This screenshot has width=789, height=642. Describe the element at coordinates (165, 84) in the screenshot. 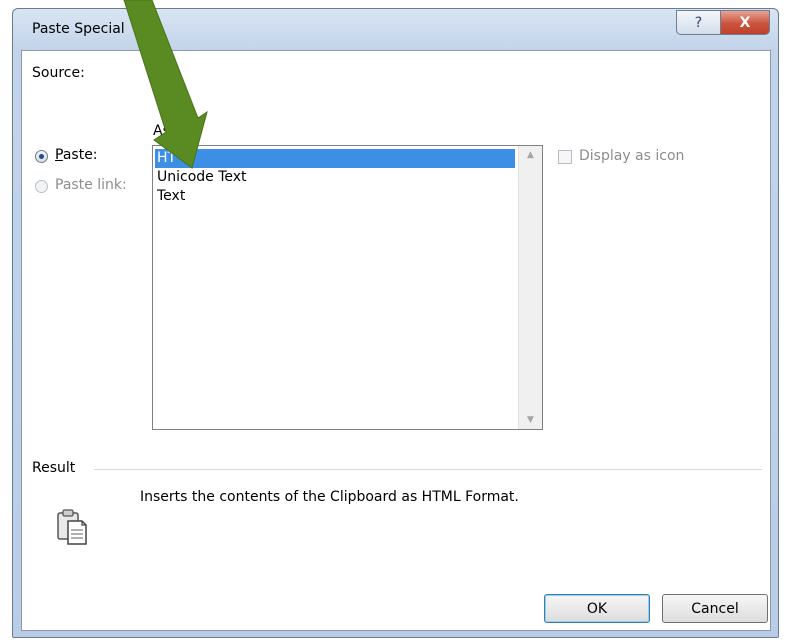

I see `annotation-arrow-icon` at that location.